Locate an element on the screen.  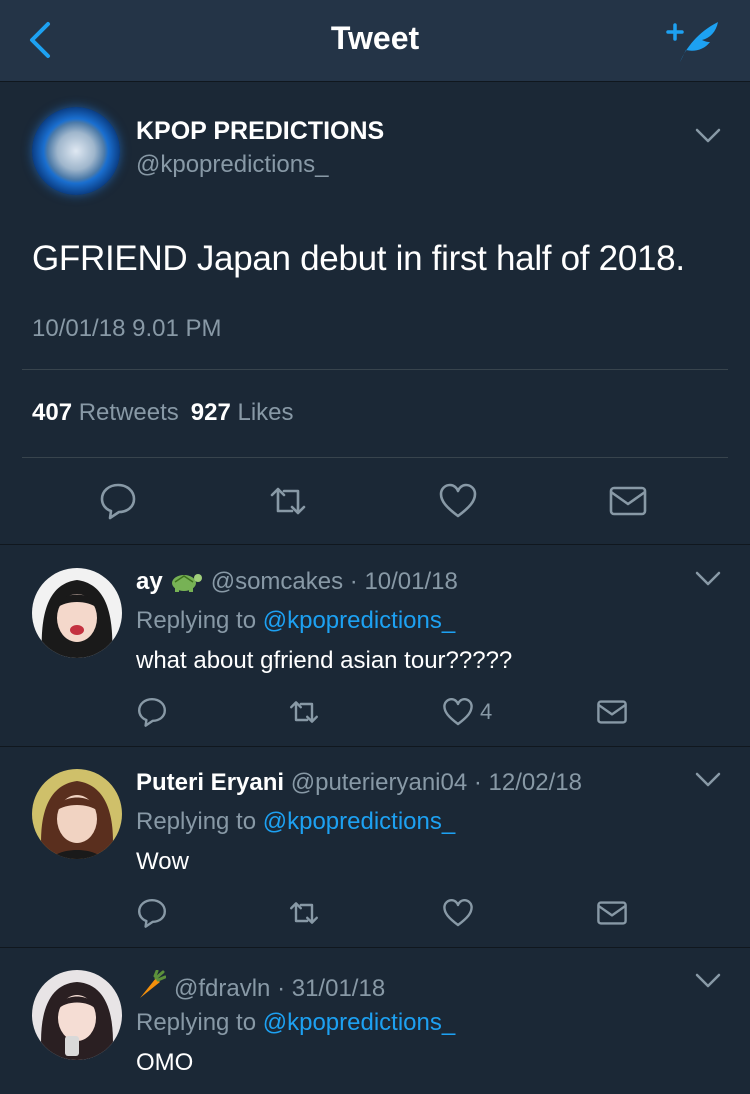
compose-tweet-icon is located at coordinates (693, 41).